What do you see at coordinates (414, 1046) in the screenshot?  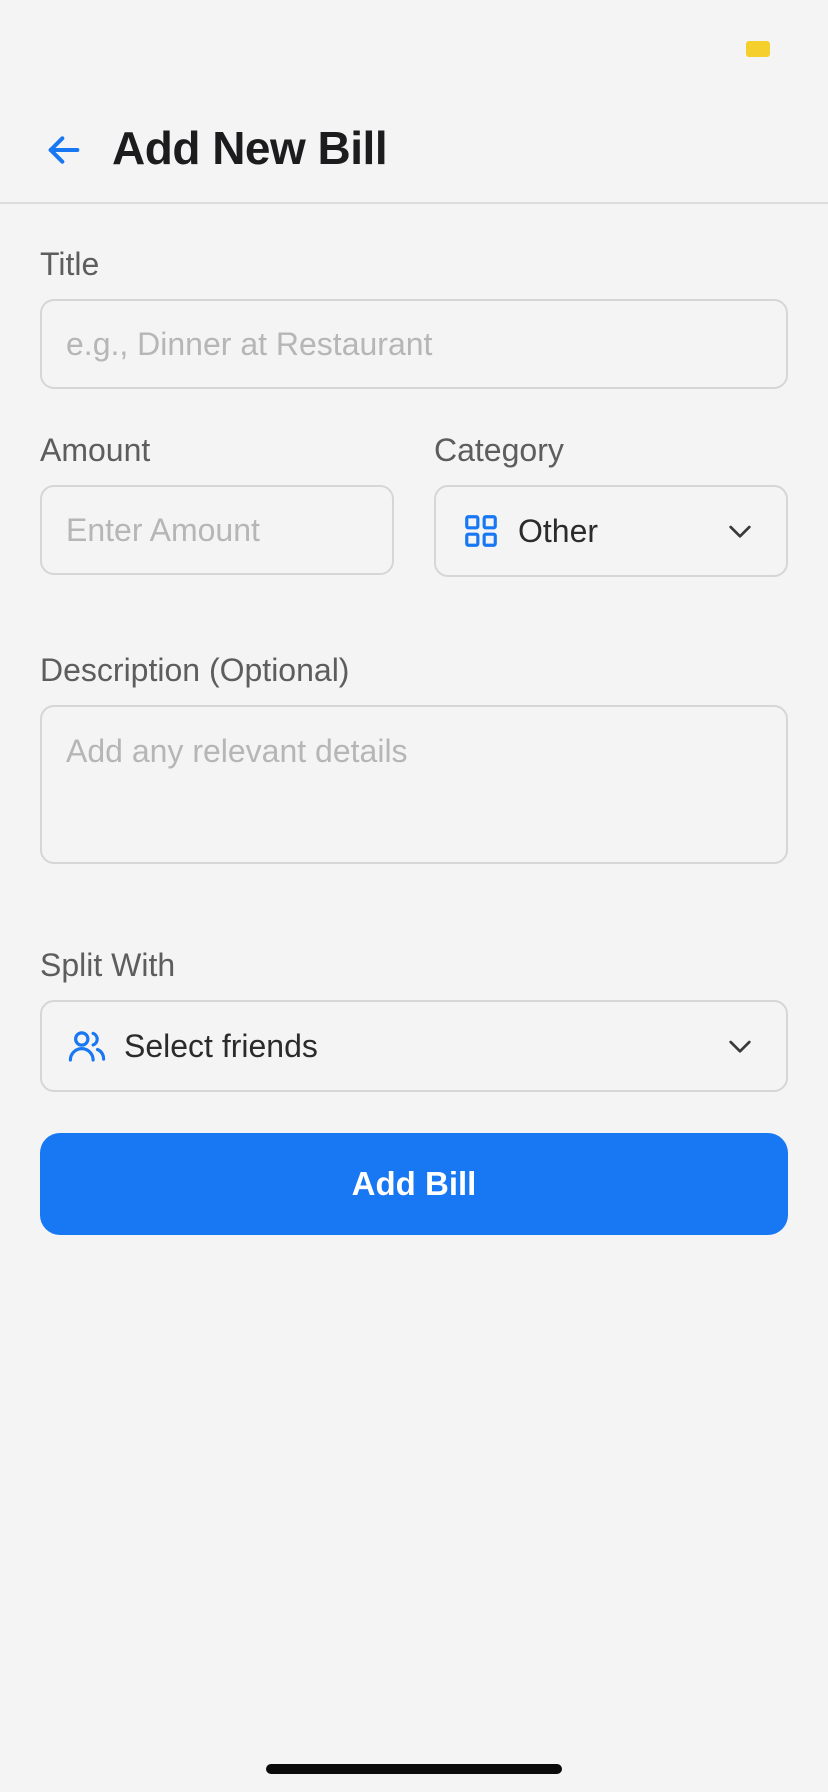 I see `split-with-select: Select friends` at bounding box center [414, 1046].